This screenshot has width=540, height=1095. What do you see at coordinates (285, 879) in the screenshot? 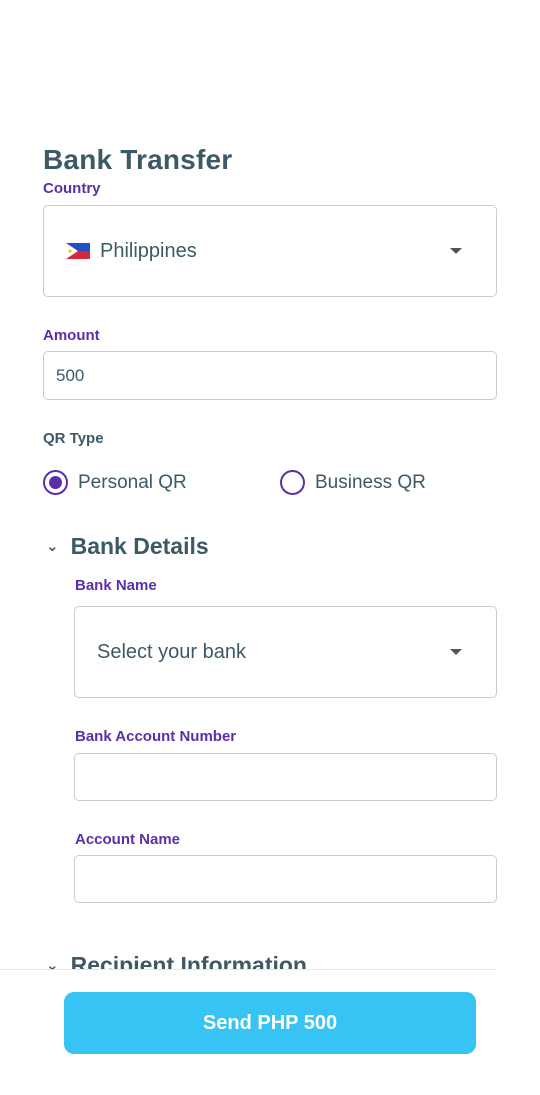
I see `account-name-input` at bounding box center [285, 879].